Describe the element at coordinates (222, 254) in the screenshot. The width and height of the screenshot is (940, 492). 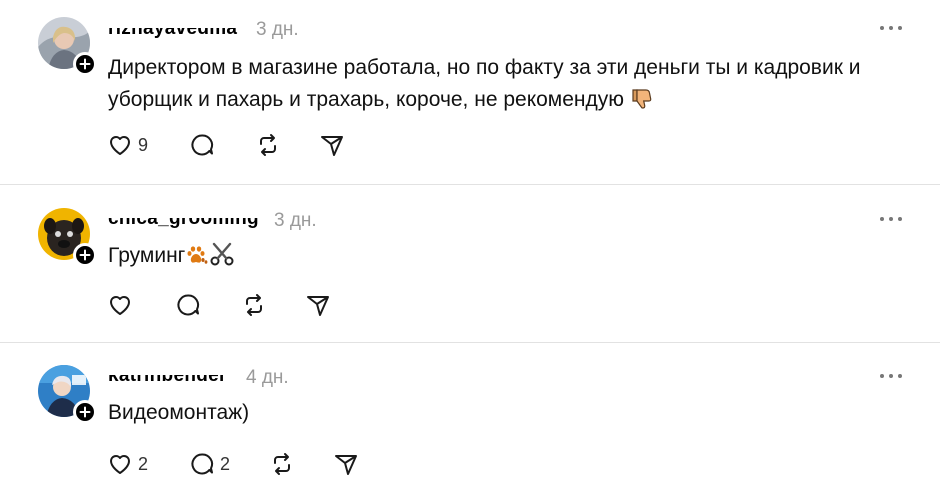
I see `scissors-icon` at that location.